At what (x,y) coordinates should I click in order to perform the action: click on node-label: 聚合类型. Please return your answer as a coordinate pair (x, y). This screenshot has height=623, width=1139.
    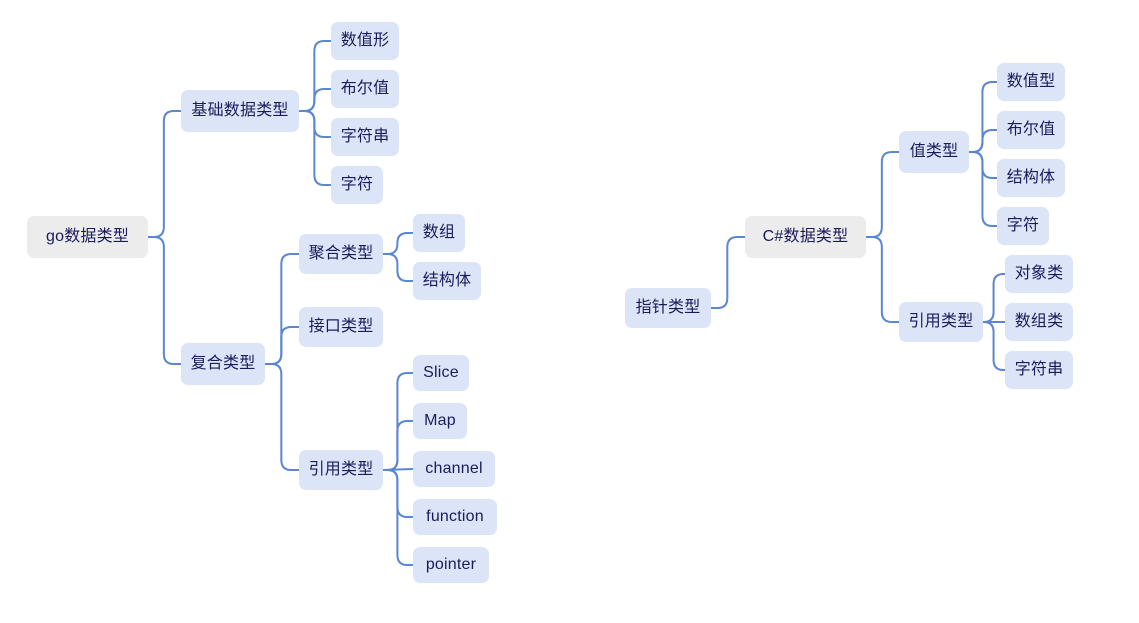
    Looking at the image, I should click on (341, 253).